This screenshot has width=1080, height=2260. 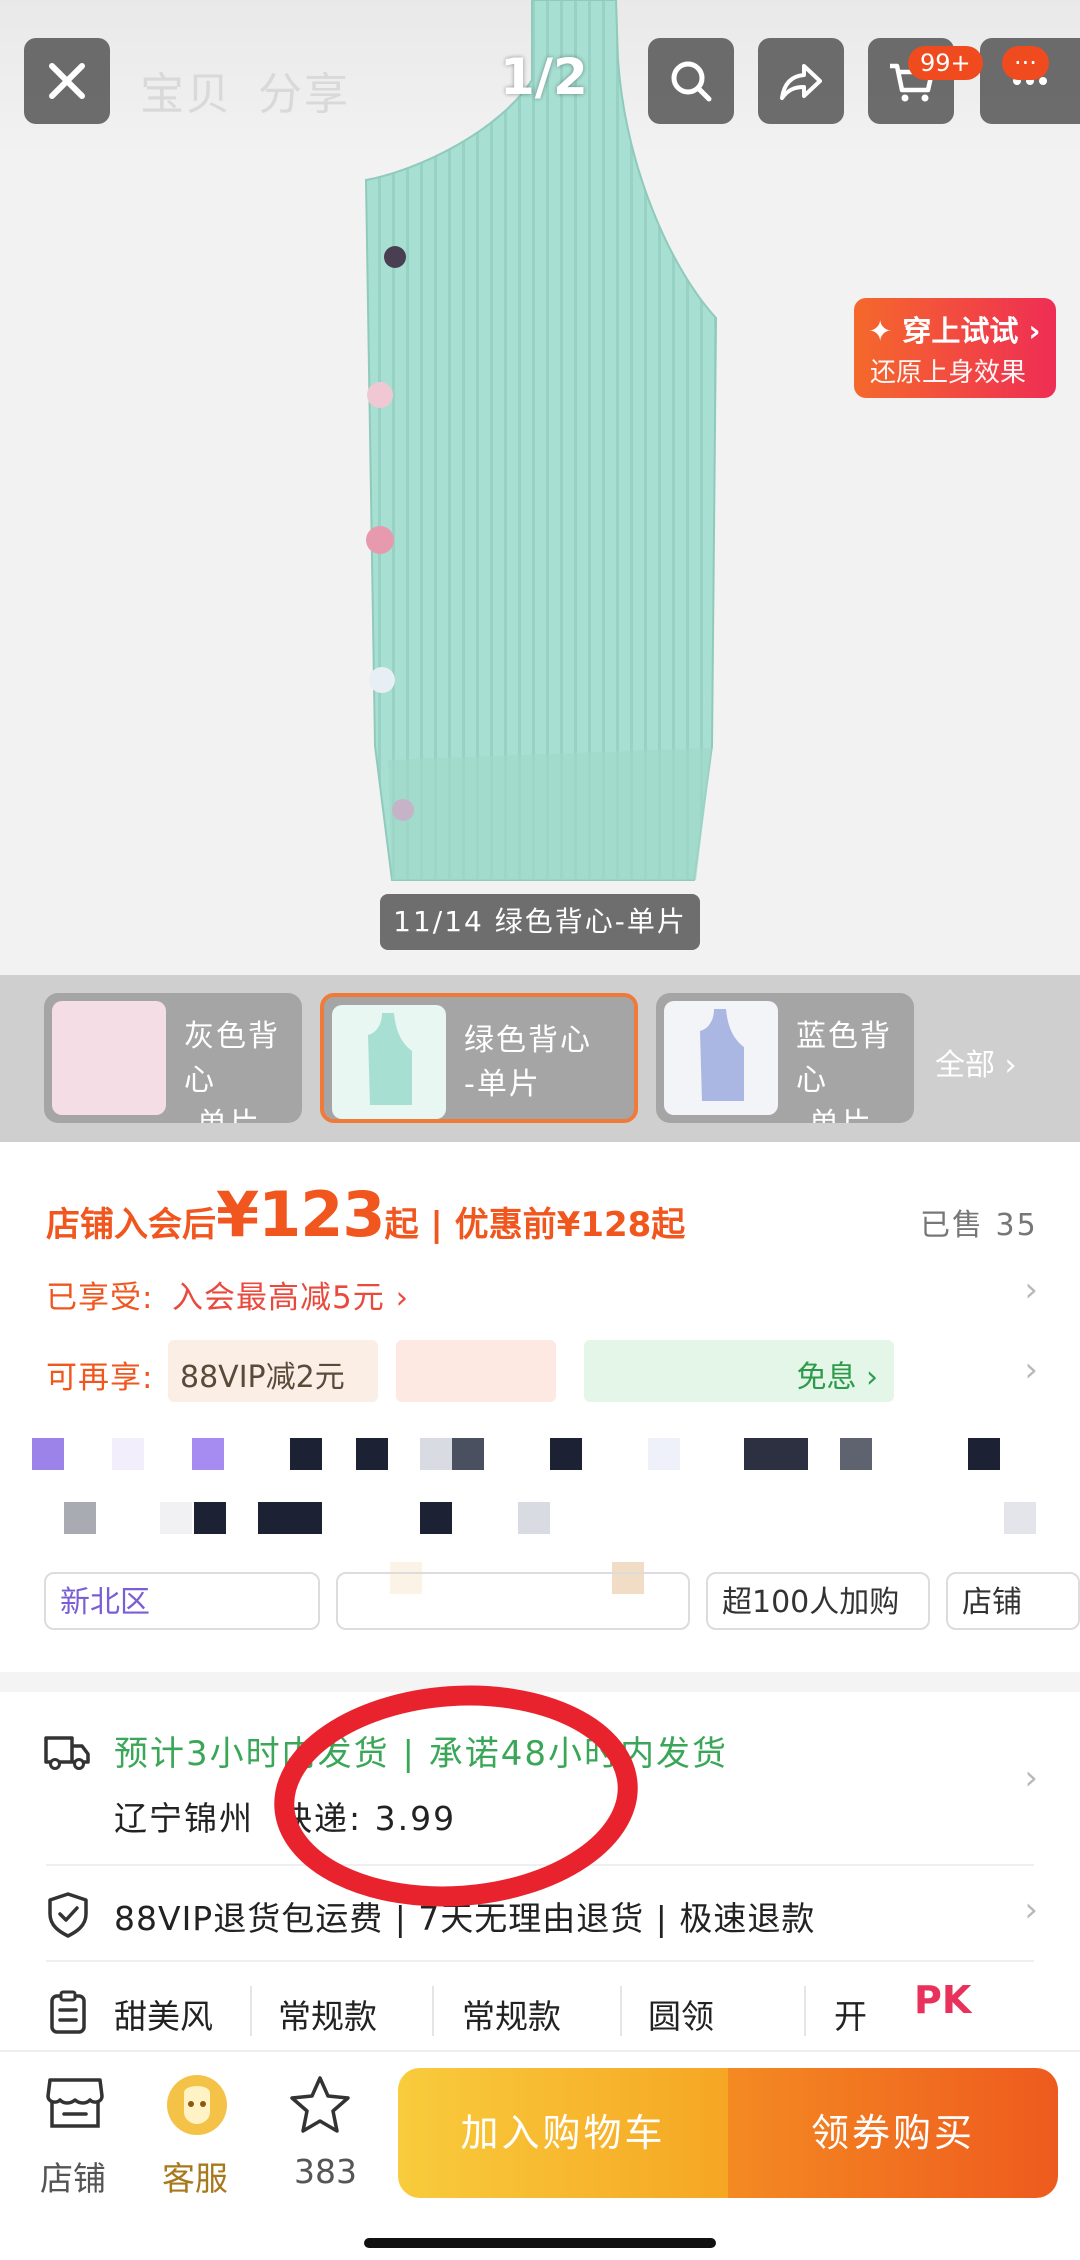 What do you see at coordinates (850, 2016) in the screenshot?
I see `attribute-value: 开` at bounding box center [850, 2016].